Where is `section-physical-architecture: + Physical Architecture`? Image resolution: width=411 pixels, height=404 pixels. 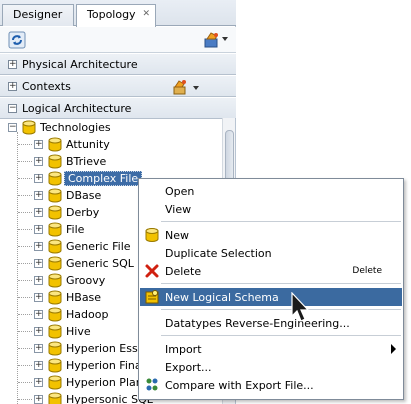
section-physical-architecture: + Physical Architecture is located at coordinates (118, 64).